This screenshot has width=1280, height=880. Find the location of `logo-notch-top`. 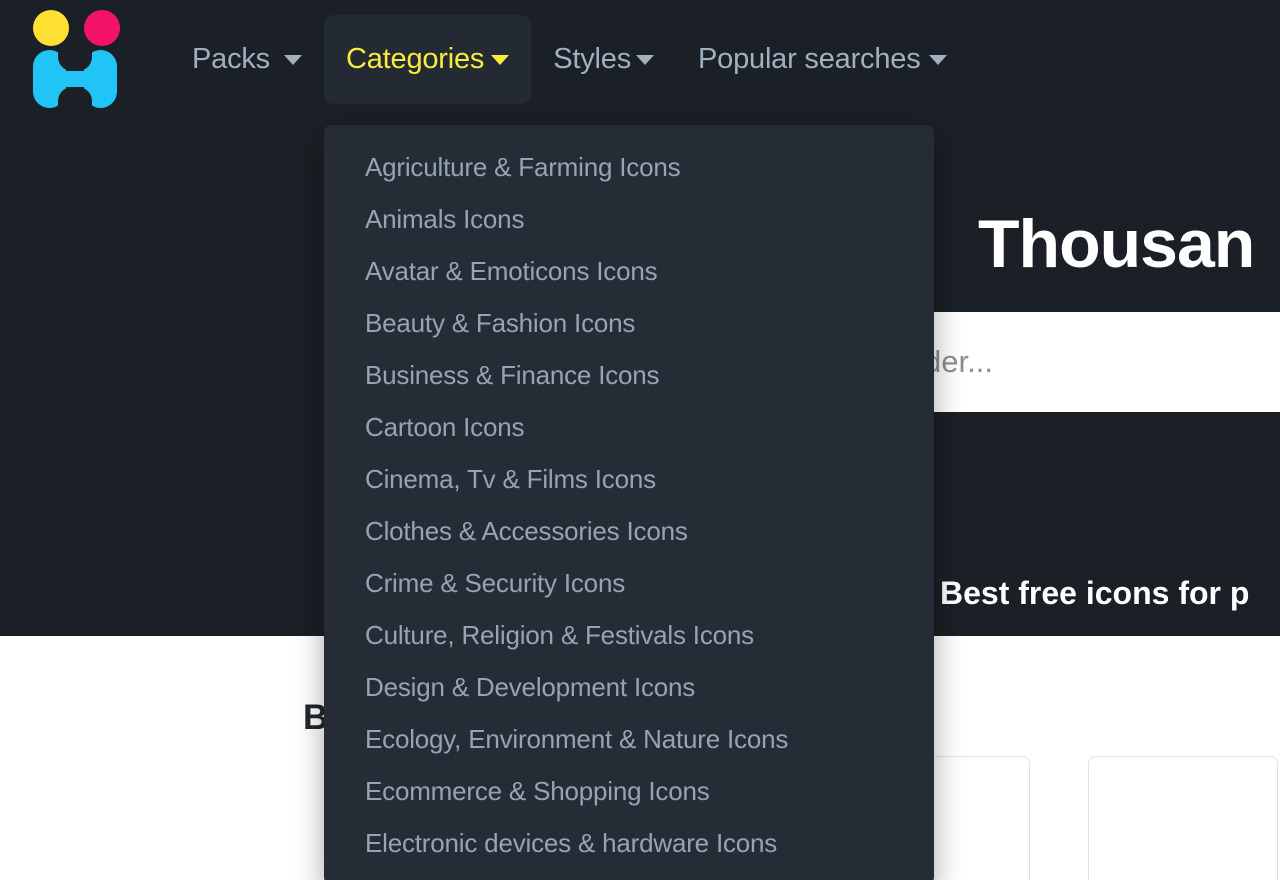

logo-notch-top is located at coordinates (75, 60).